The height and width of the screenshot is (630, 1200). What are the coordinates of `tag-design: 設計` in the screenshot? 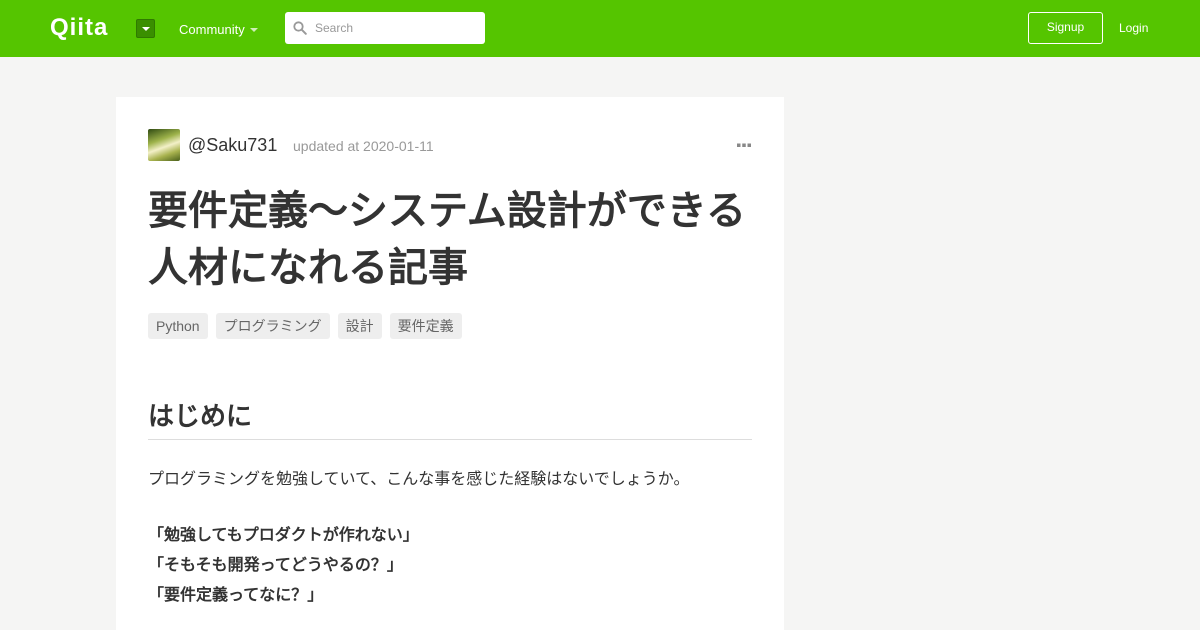 It's located at (359, 326).